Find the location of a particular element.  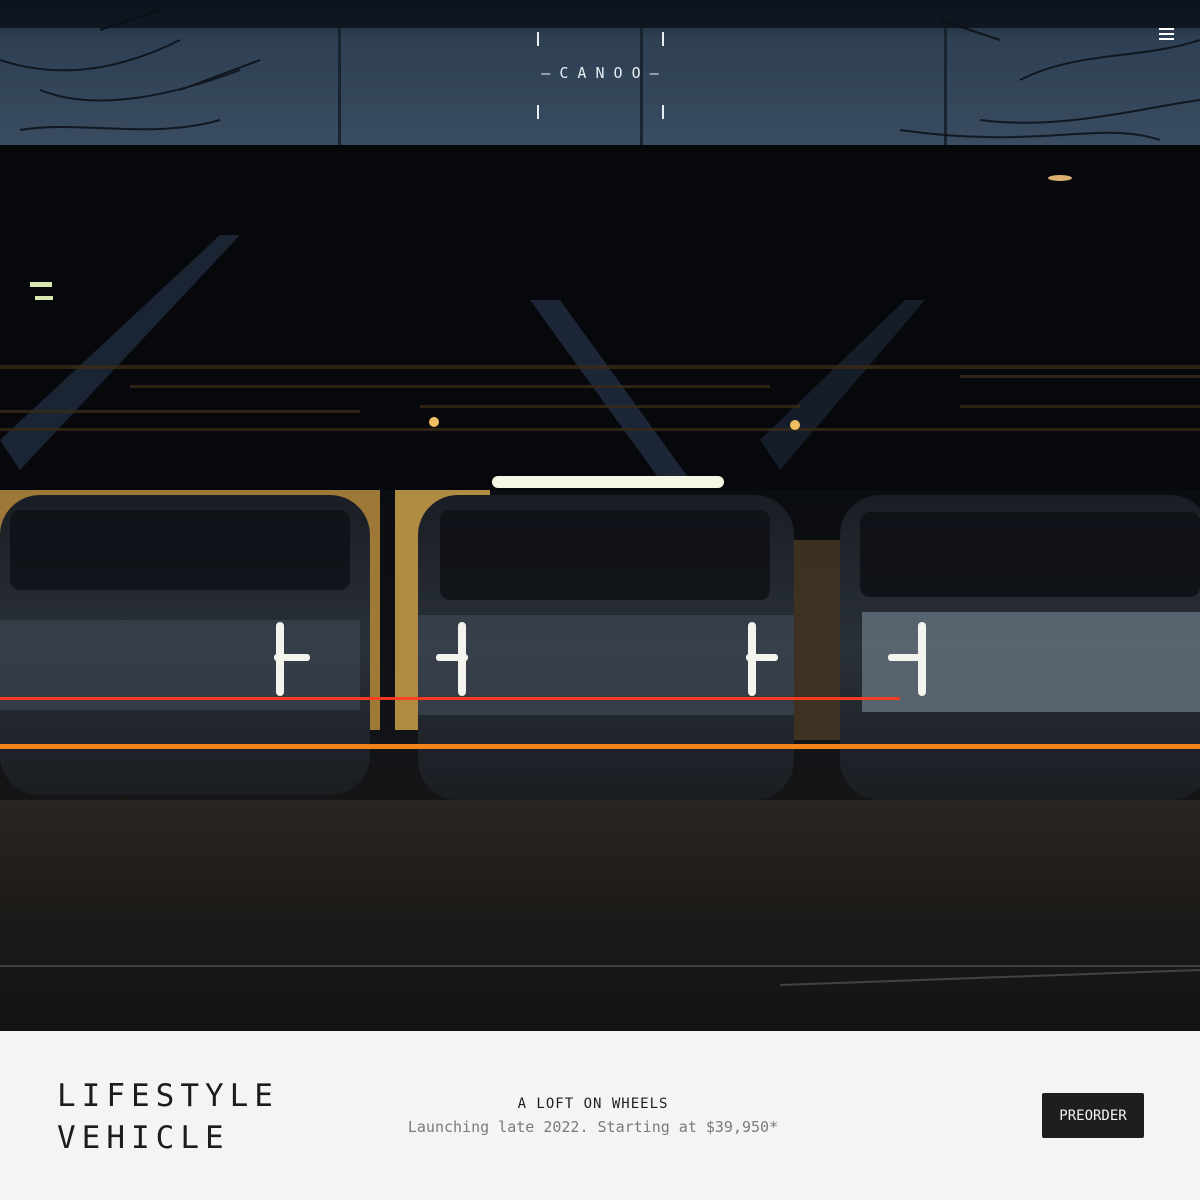

hamburger-menu-icon is located at coordinates (1166, 34).